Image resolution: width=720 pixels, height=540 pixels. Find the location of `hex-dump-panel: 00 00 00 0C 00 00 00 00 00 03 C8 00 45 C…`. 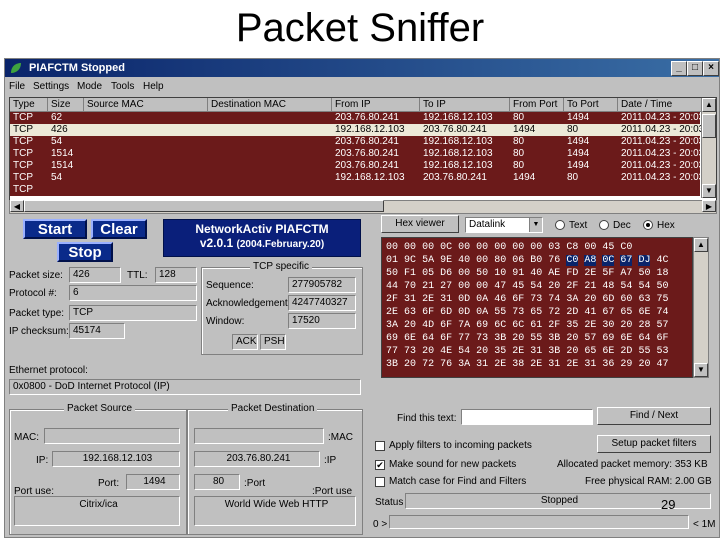

hex-dump-panel: 00 00 00 0C 00 00 00 00 00 03 C8 00 45 C… is located at coordinates (537, 307).